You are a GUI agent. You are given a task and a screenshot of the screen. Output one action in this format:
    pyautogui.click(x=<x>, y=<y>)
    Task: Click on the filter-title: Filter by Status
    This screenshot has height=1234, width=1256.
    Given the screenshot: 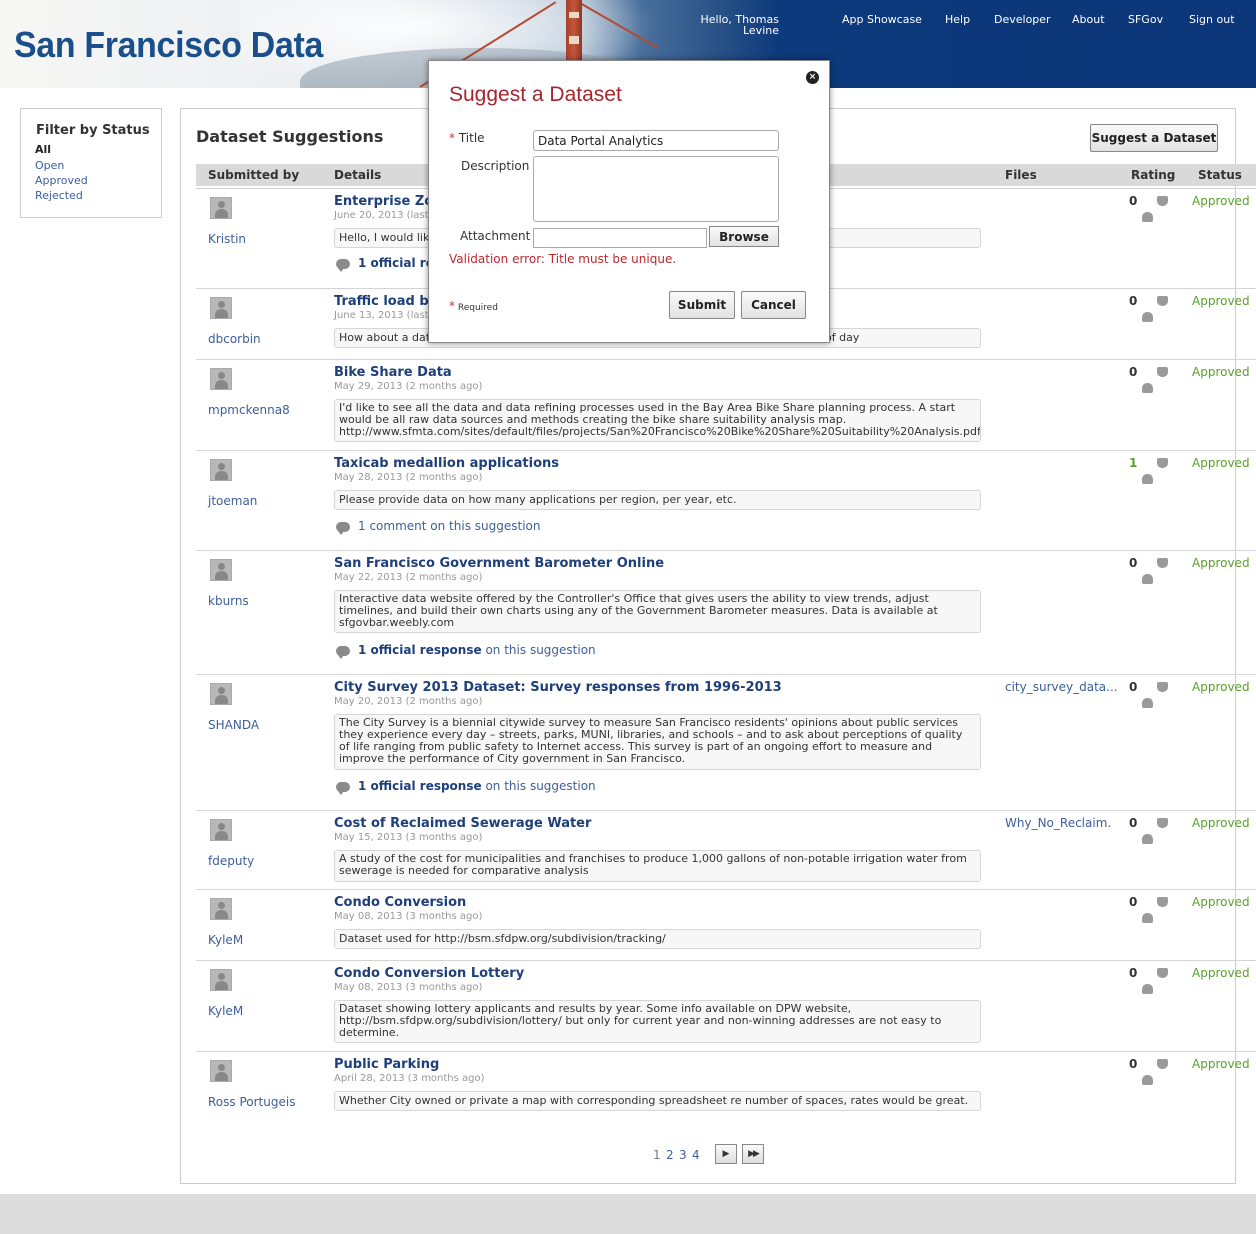 What is the action you would take?
    pyautogui.click(x=93, y=130)
    